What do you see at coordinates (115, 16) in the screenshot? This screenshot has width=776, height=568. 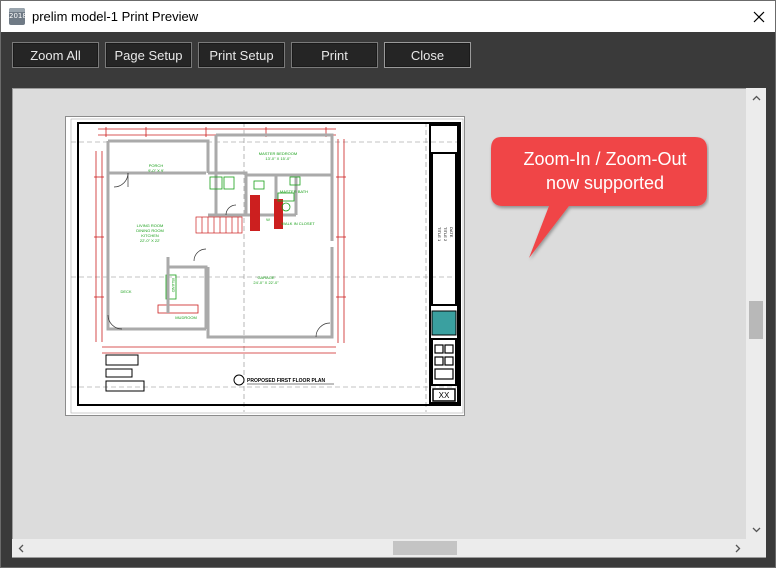 I see `window-title: prelim model-1 Print Preview` at bounding box center [115, 16].